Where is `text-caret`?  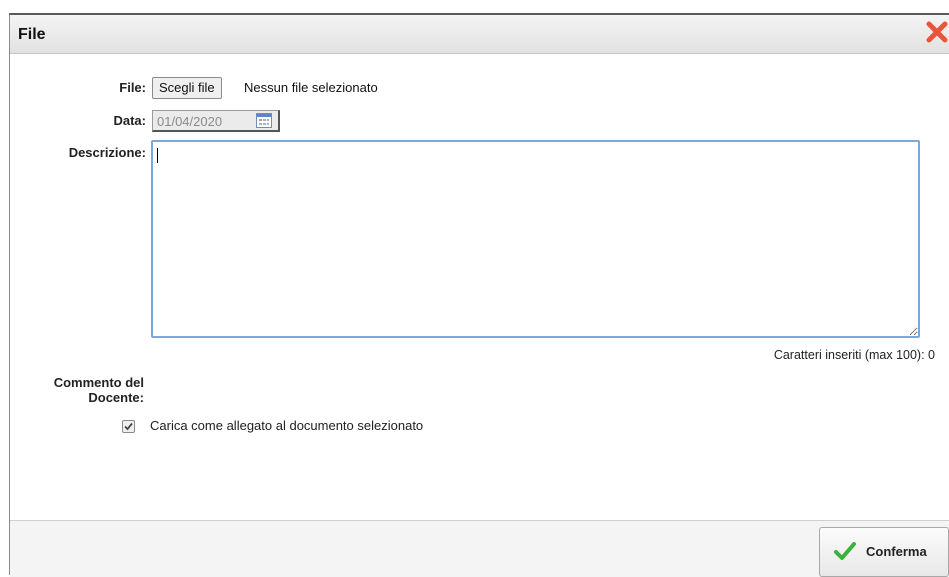
text-caret is located at coordinates (157, 155).